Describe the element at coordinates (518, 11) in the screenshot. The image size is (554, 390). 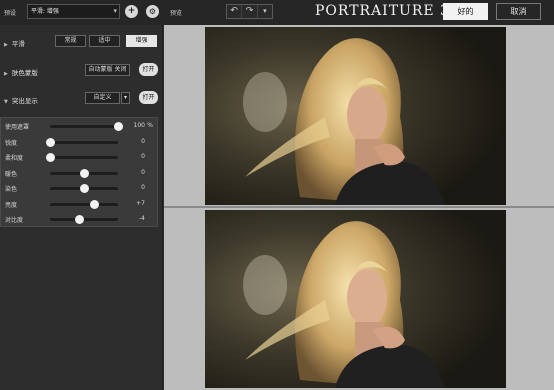
I see `cancel-button: 取消` at that location.